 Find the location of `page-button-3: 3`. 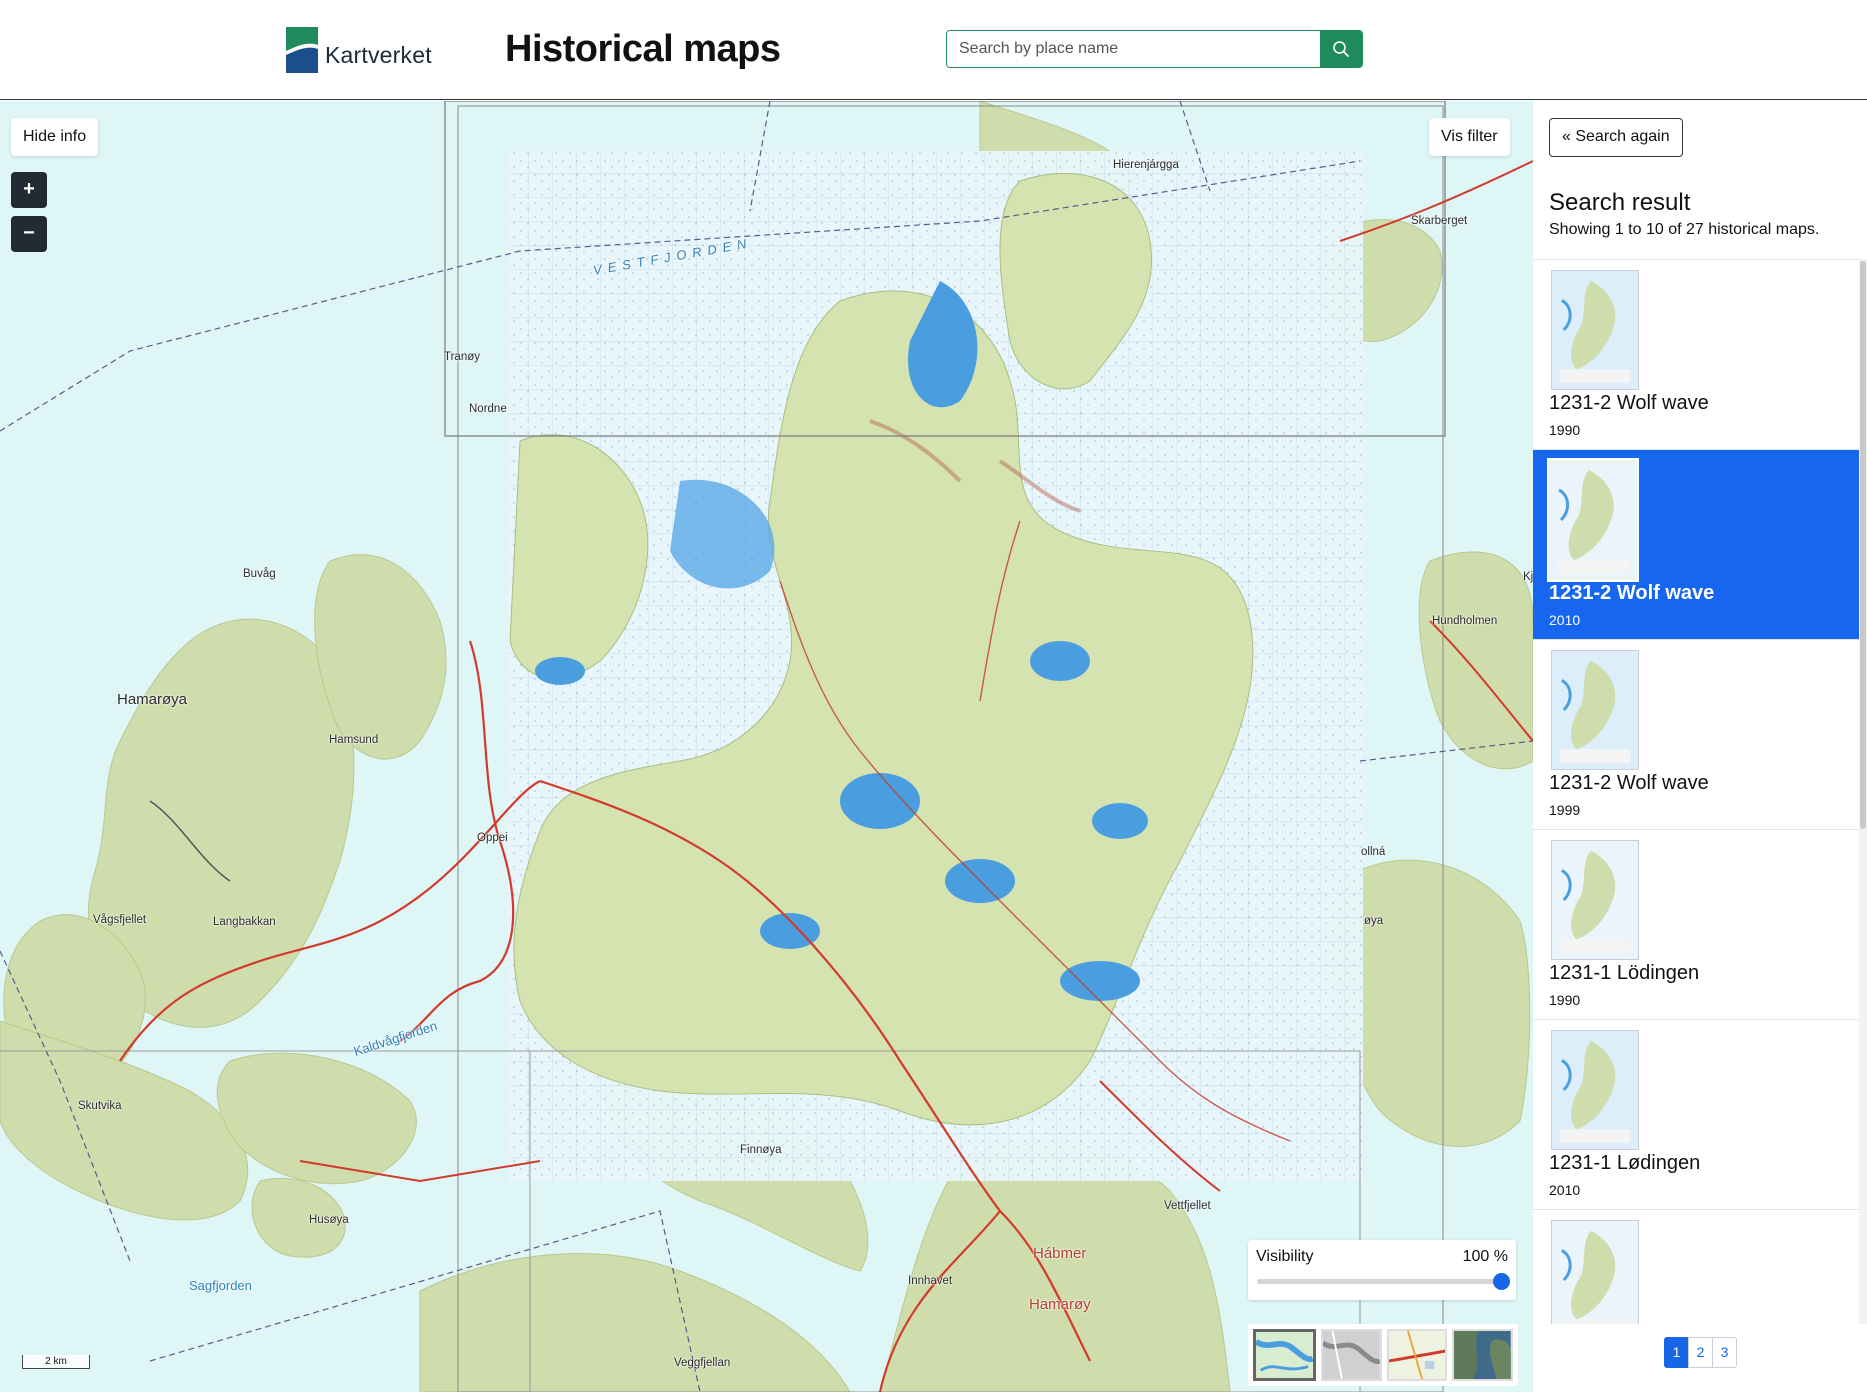

page-button-3: 3 is located at coordinates (1724, 1352).